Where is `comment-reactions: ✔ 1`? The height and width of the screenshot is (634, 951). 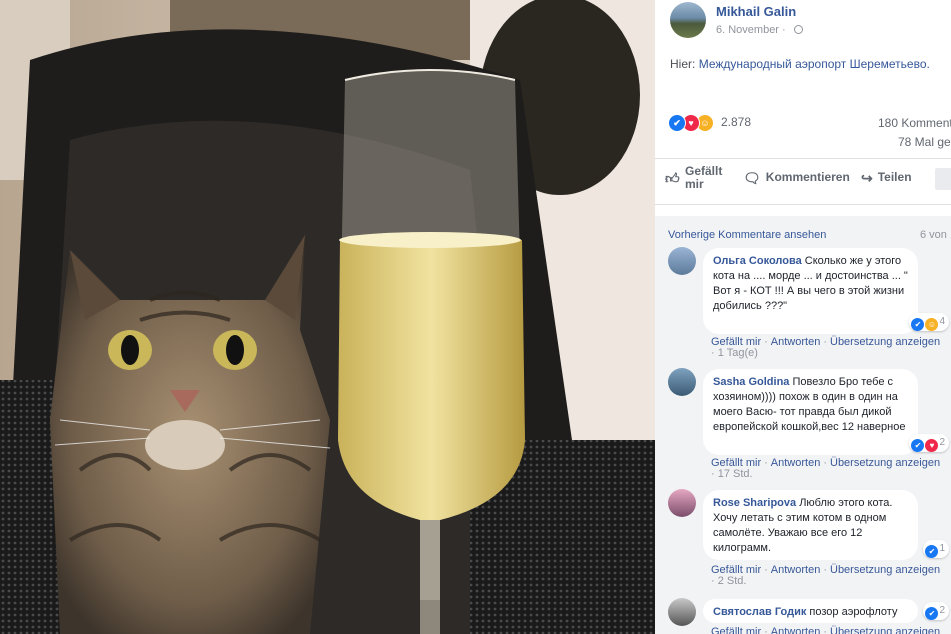
comment-reactions: ✔ 1 is located at coordinates (936, 549).